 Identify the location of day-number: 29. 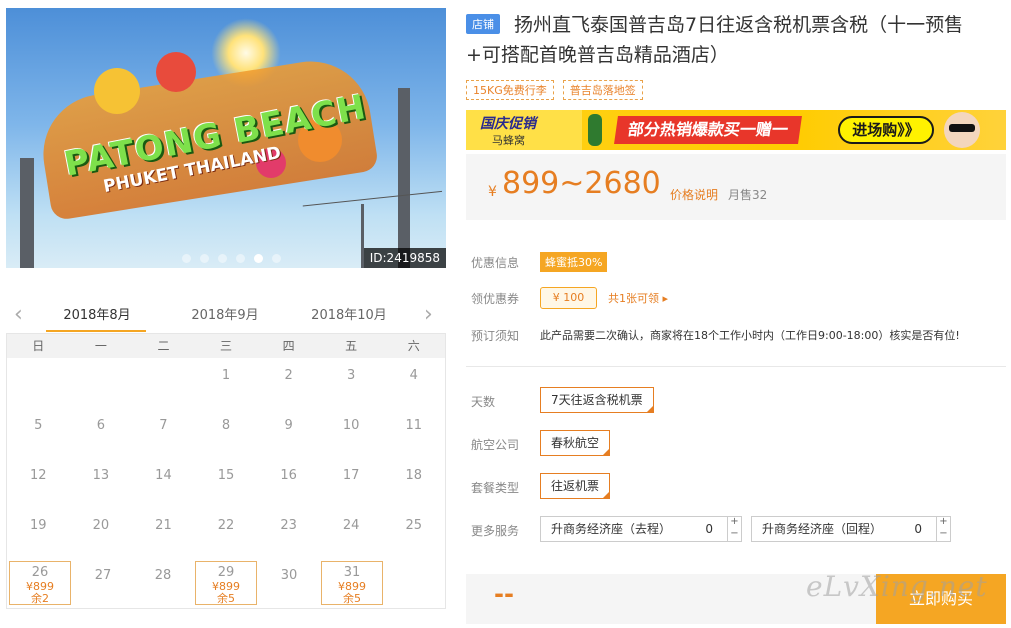
(226, 572).